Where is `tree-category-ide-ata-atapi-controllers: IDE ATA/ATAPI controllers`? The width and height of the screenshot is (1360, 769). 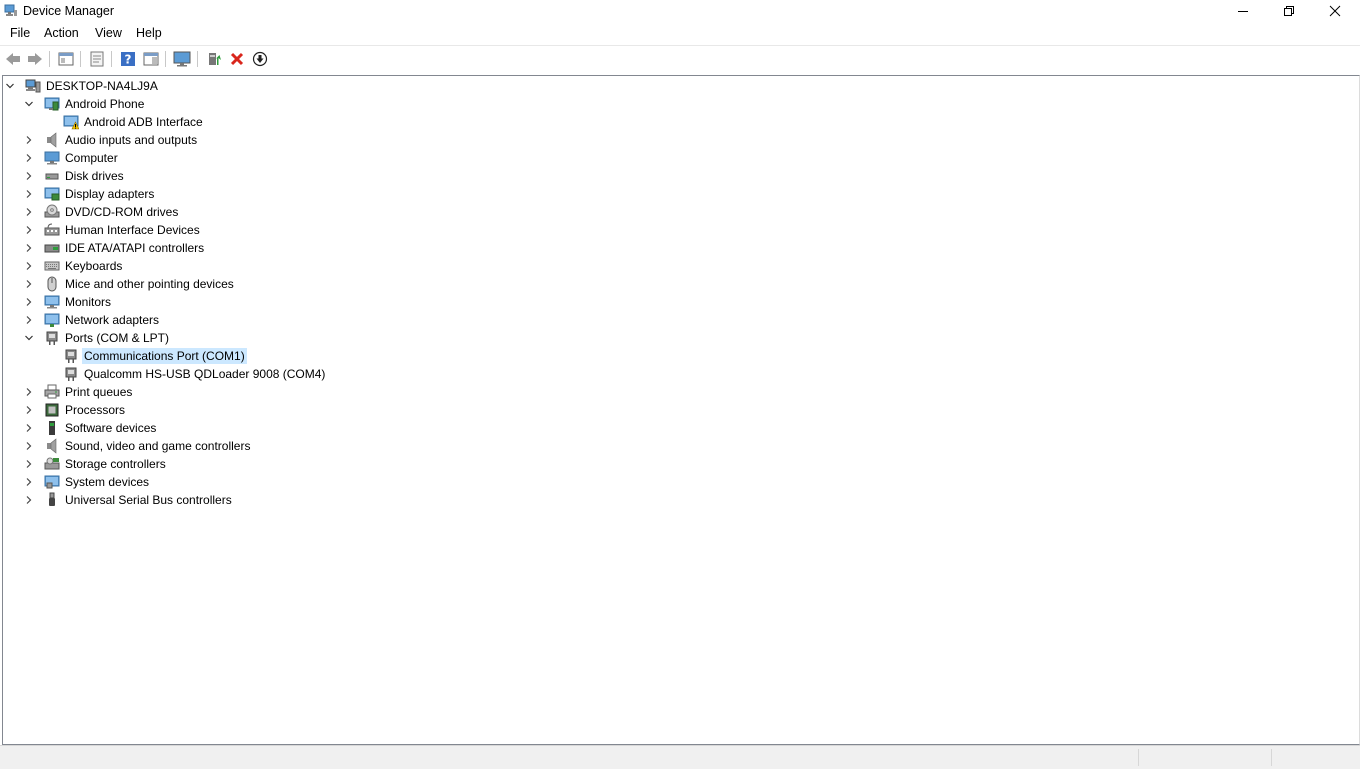
tree-category-ide-ata-atapi-controllers: IDE ATA/ATAPI controllers is located at coordinates (125, 248).